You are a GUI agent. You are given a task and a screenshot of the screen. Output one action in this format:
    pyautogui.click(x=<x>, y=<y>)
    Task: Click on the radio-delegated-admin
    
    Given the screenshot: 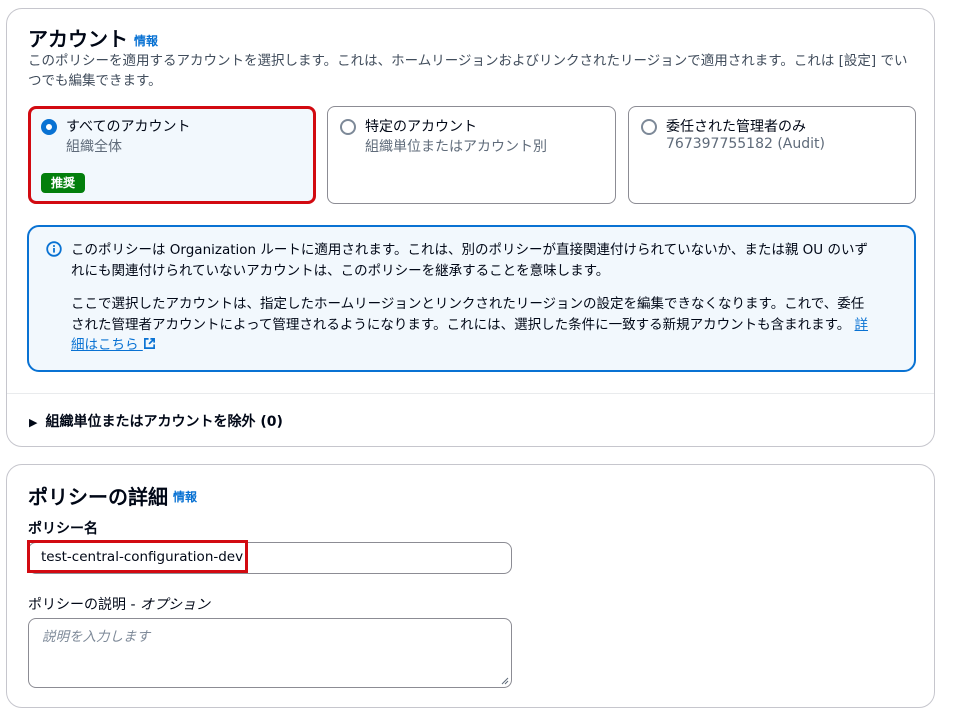 What is the action you would take?
    pyautogui.click(x=649, y=127)
    